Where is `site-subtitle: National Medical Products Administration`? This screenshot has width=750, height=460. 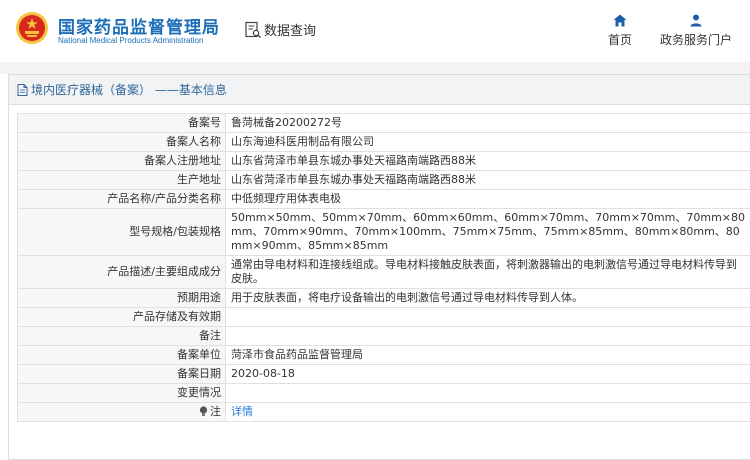
site-subtitle: National Medical Products Administration is located at coordinates (131, 40).